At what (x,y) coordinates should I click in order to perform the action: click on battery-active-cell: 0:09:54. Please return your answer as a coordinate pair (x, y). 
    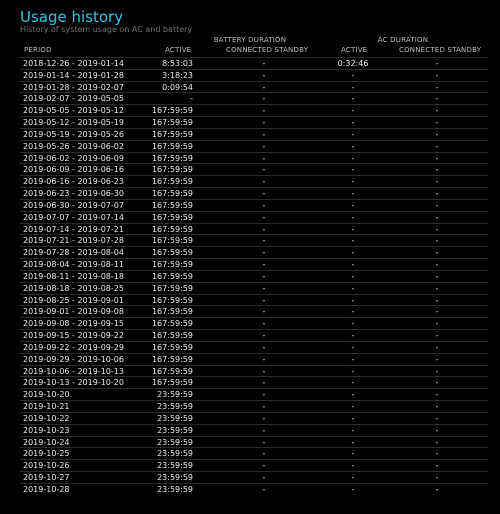
    Looking at the image, I should click on (177, 87).